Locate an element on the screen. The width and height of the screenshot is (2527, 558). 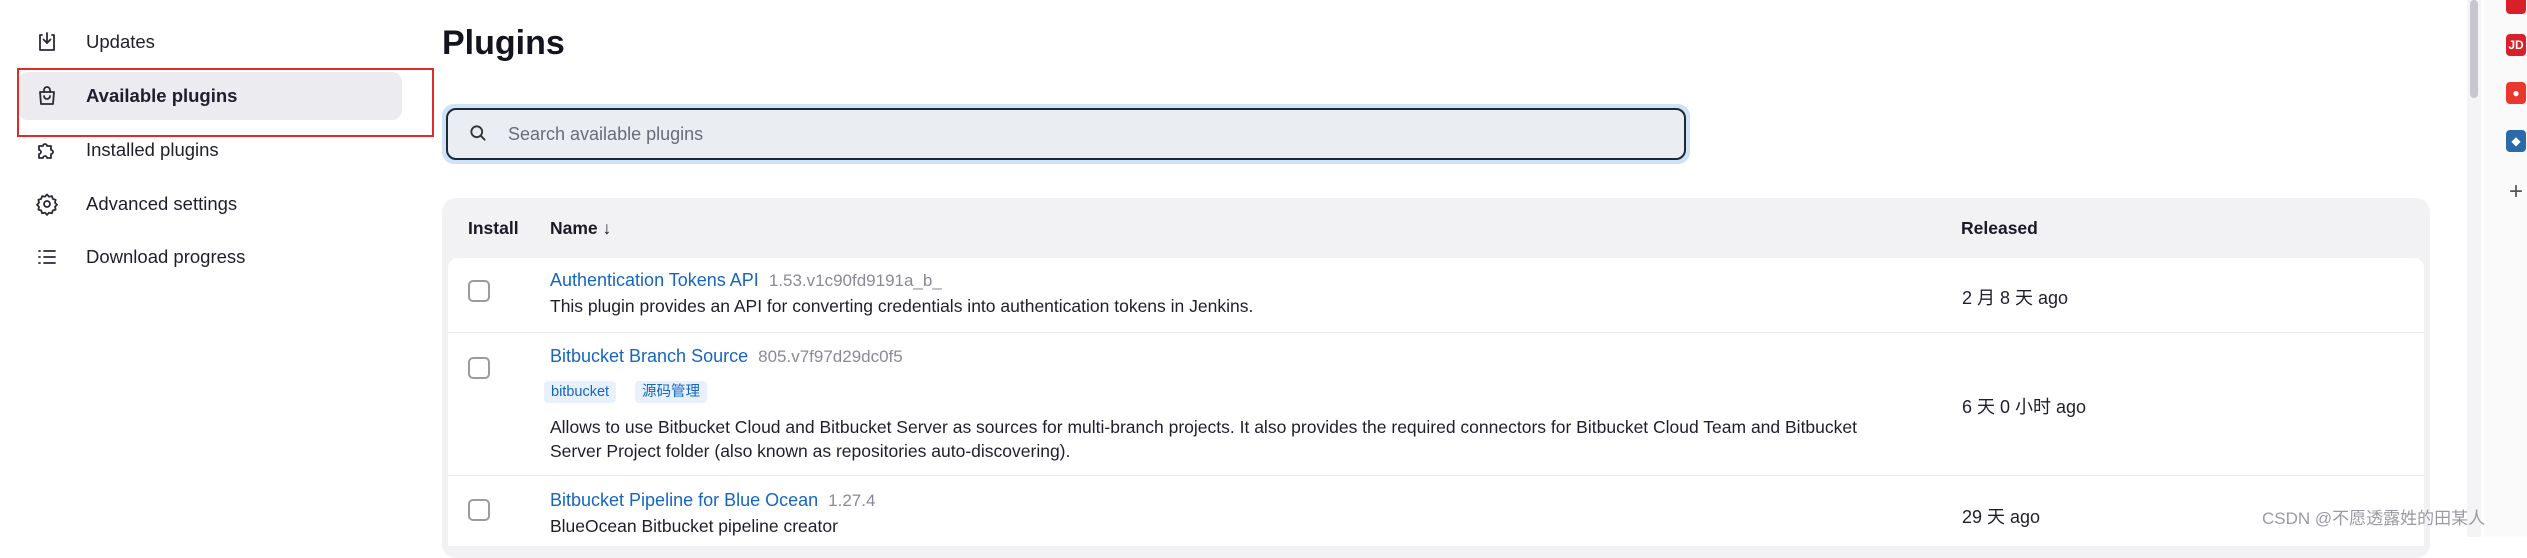
plugin-name: Bitbucket Branch Source is located at coordinates (649, 356).